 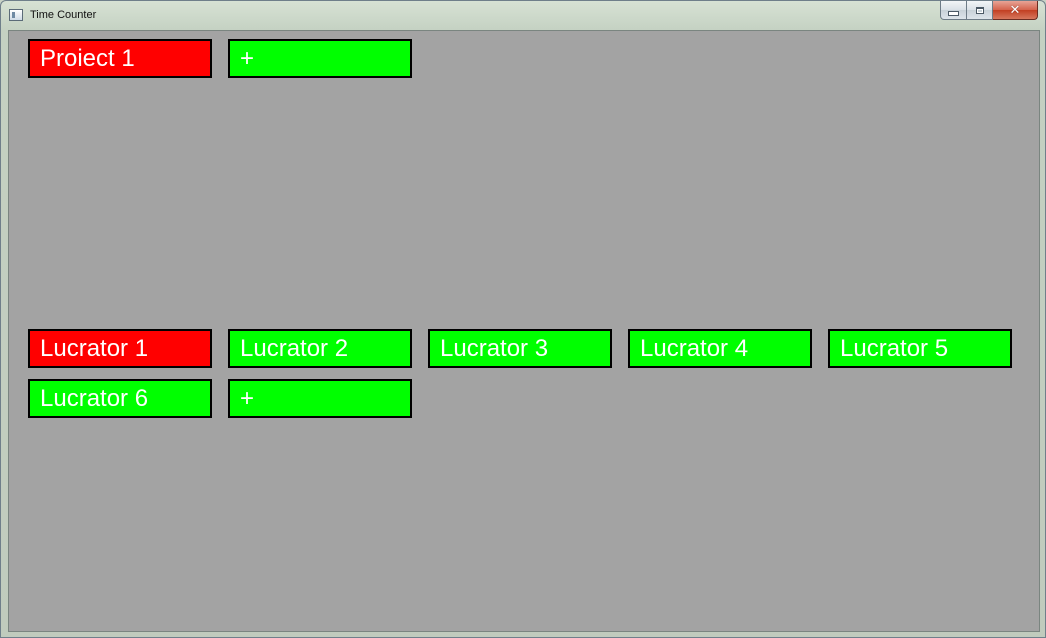 What do you see at coordinates (63, 15) in the screenshot?
I see `window-title: Time Counter` at bounding box center [63, 15].